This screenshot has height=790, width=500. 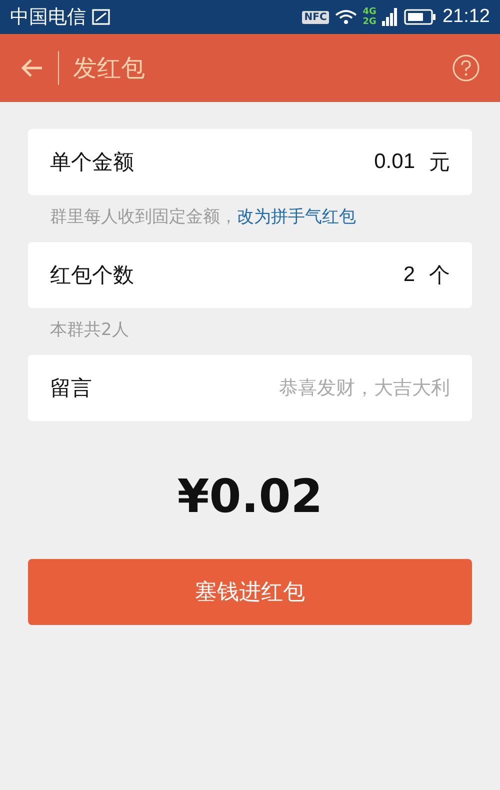 What do you see at coordinates (466, 68) in the screenshot?
I see `help-icon` at bounding box center [466, 68].